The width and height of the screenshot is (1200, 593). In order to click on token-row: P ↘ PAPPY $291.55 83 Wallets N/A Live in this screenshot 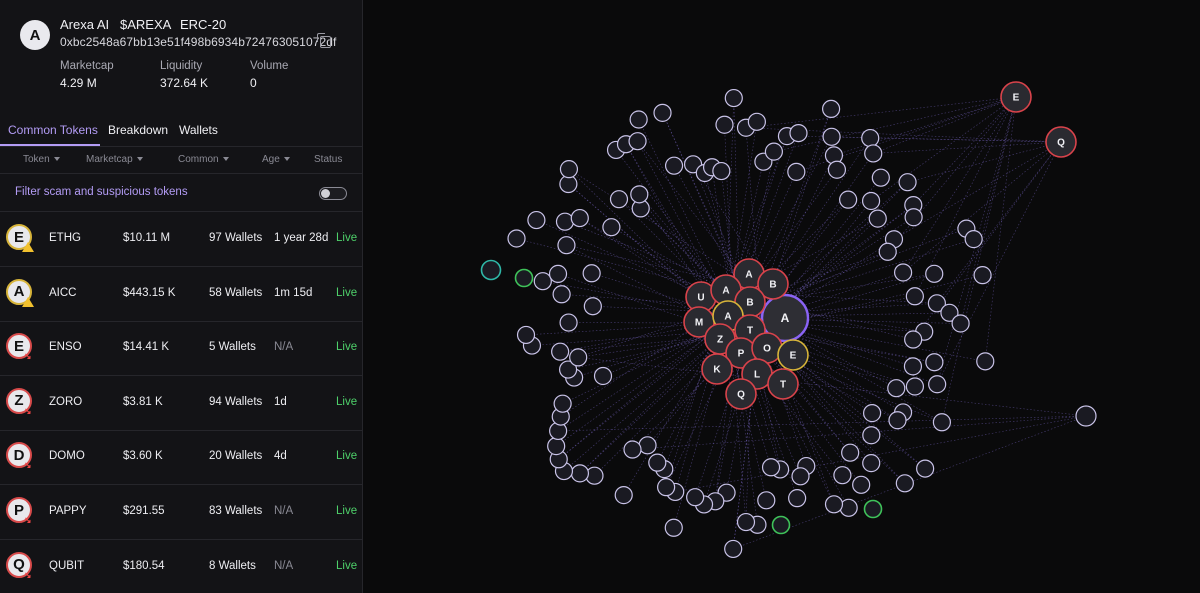, I will do `click(181, 512)`.